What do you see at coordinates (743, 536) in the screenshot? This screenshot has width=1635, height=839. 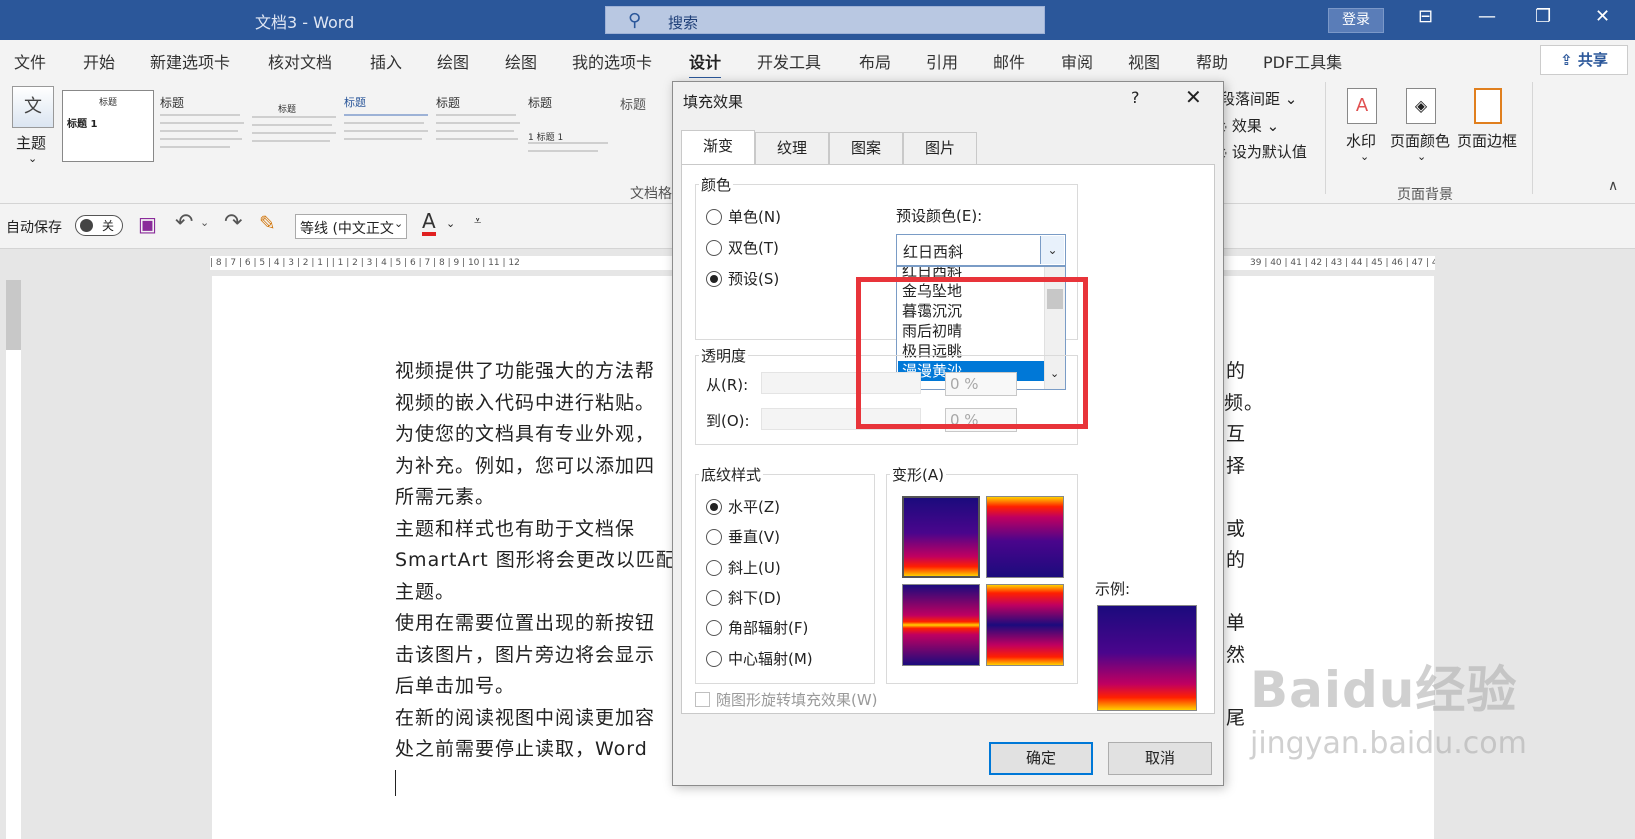 I see `radio-vertical: 垂直(V)` at bounding box center [743, 536].